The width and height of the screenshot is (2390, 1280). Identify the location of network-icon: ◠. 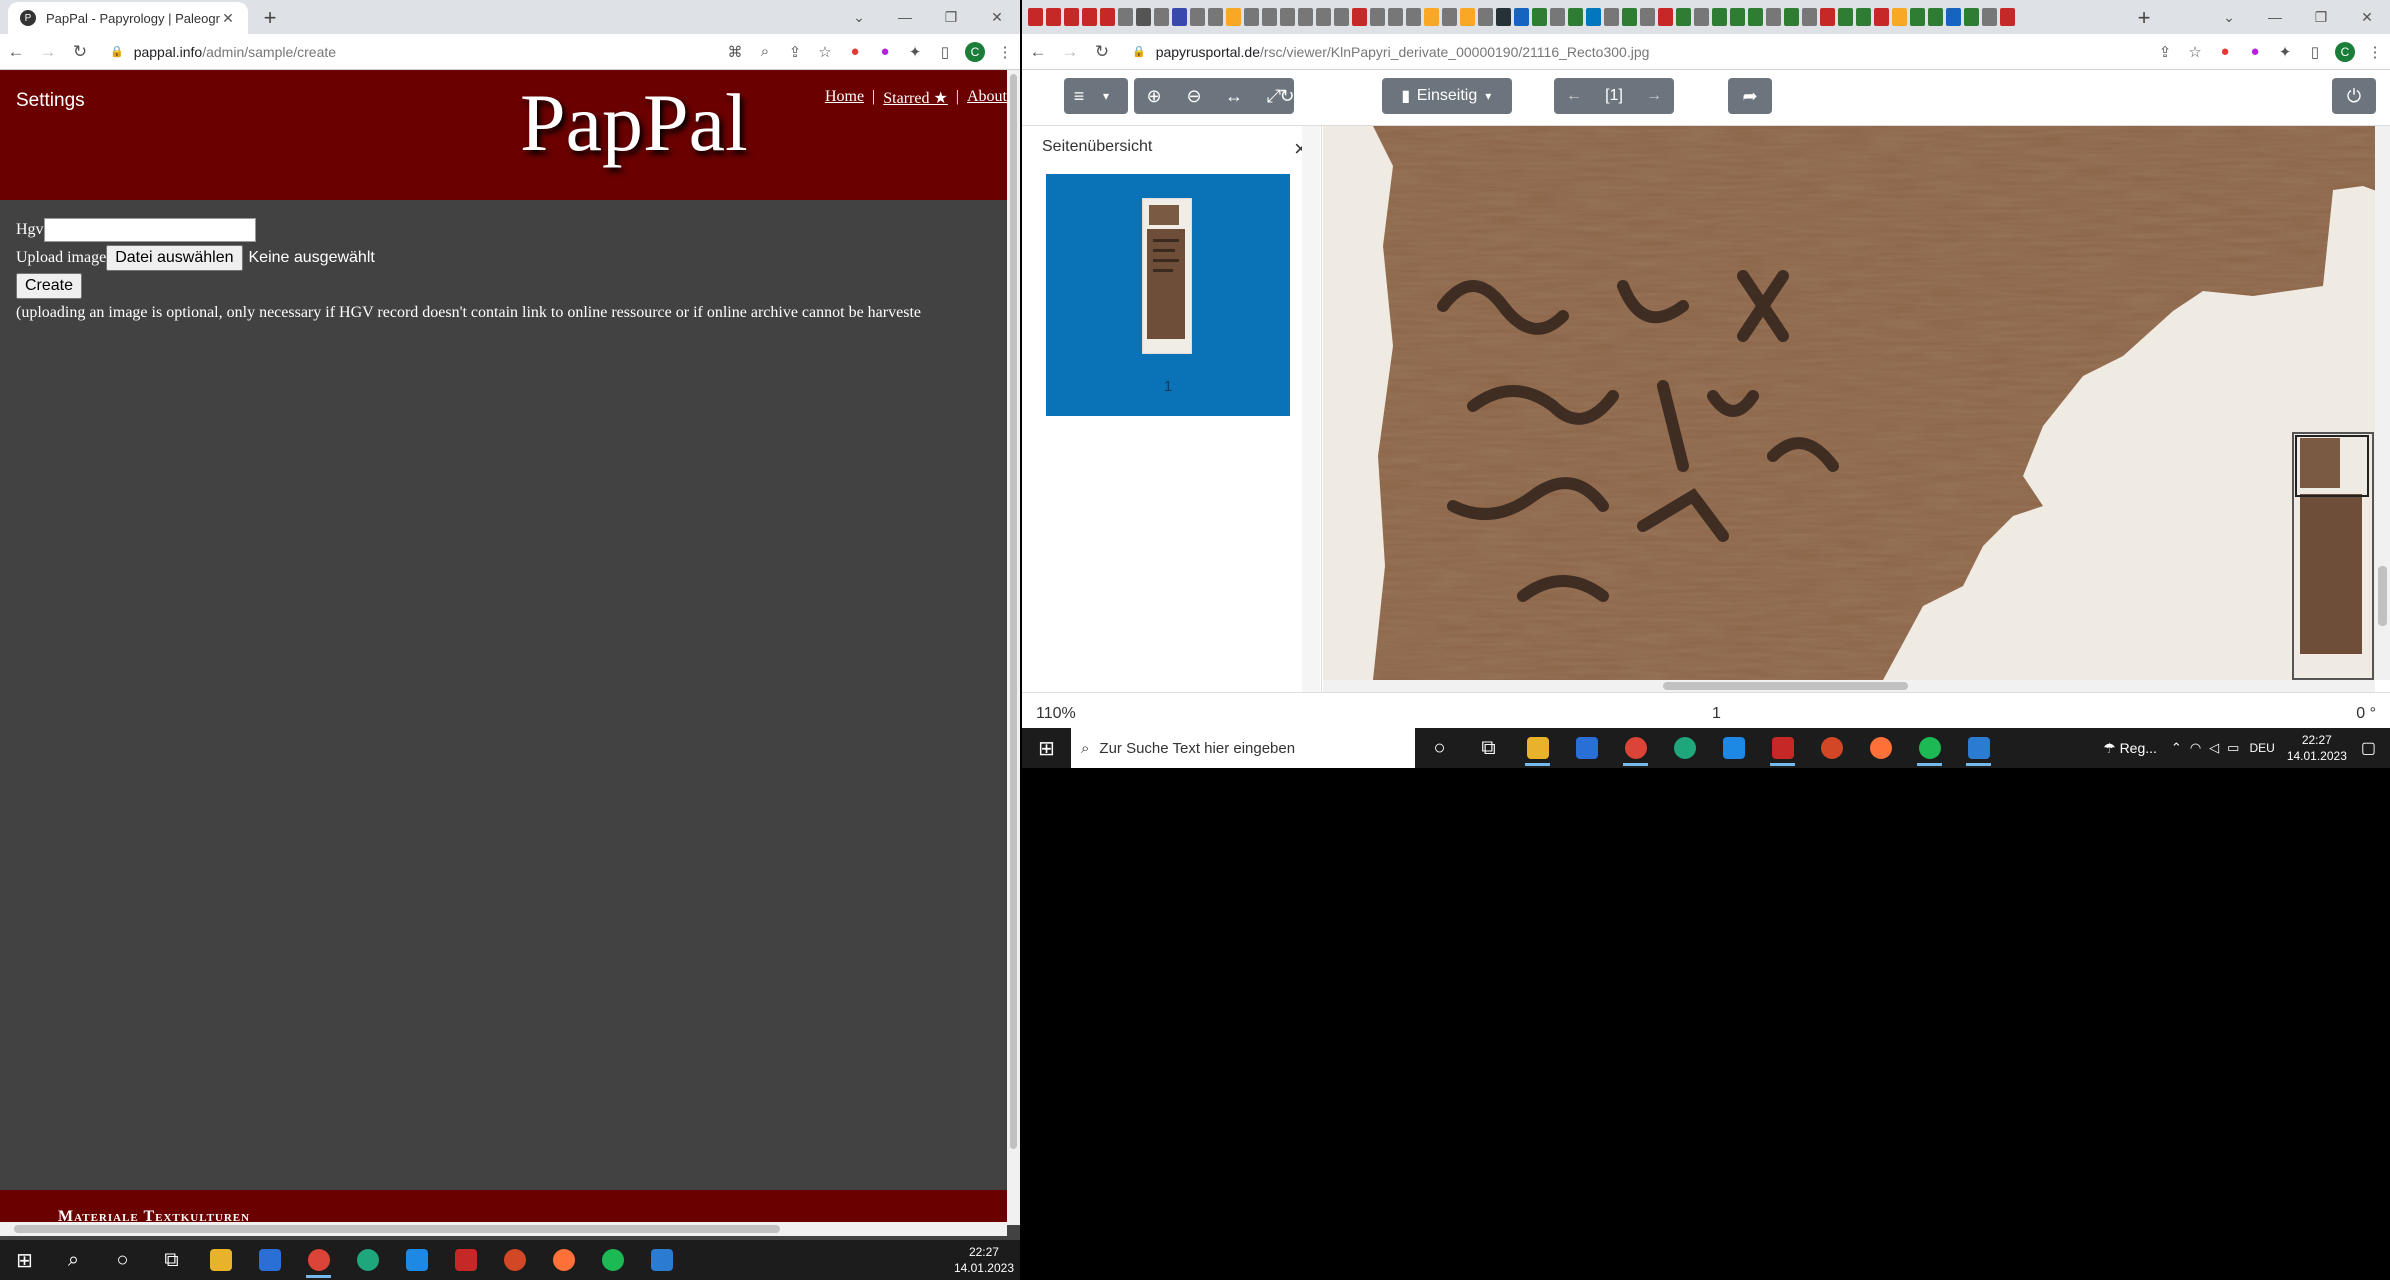
(2195, 748).